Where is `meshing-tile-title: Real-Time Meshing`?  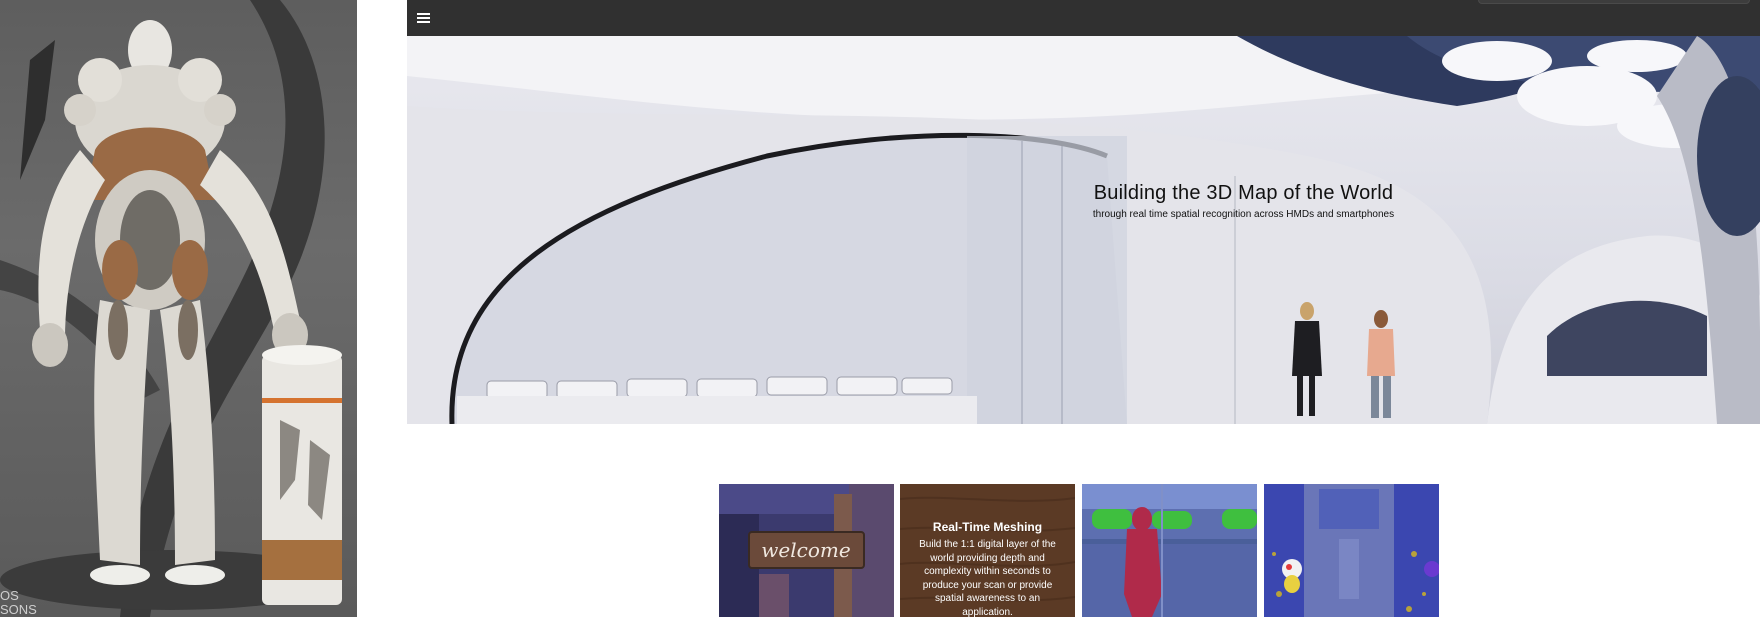 meshing-tile-title: Real-Time Meshing is located at coordinates (987, 527).